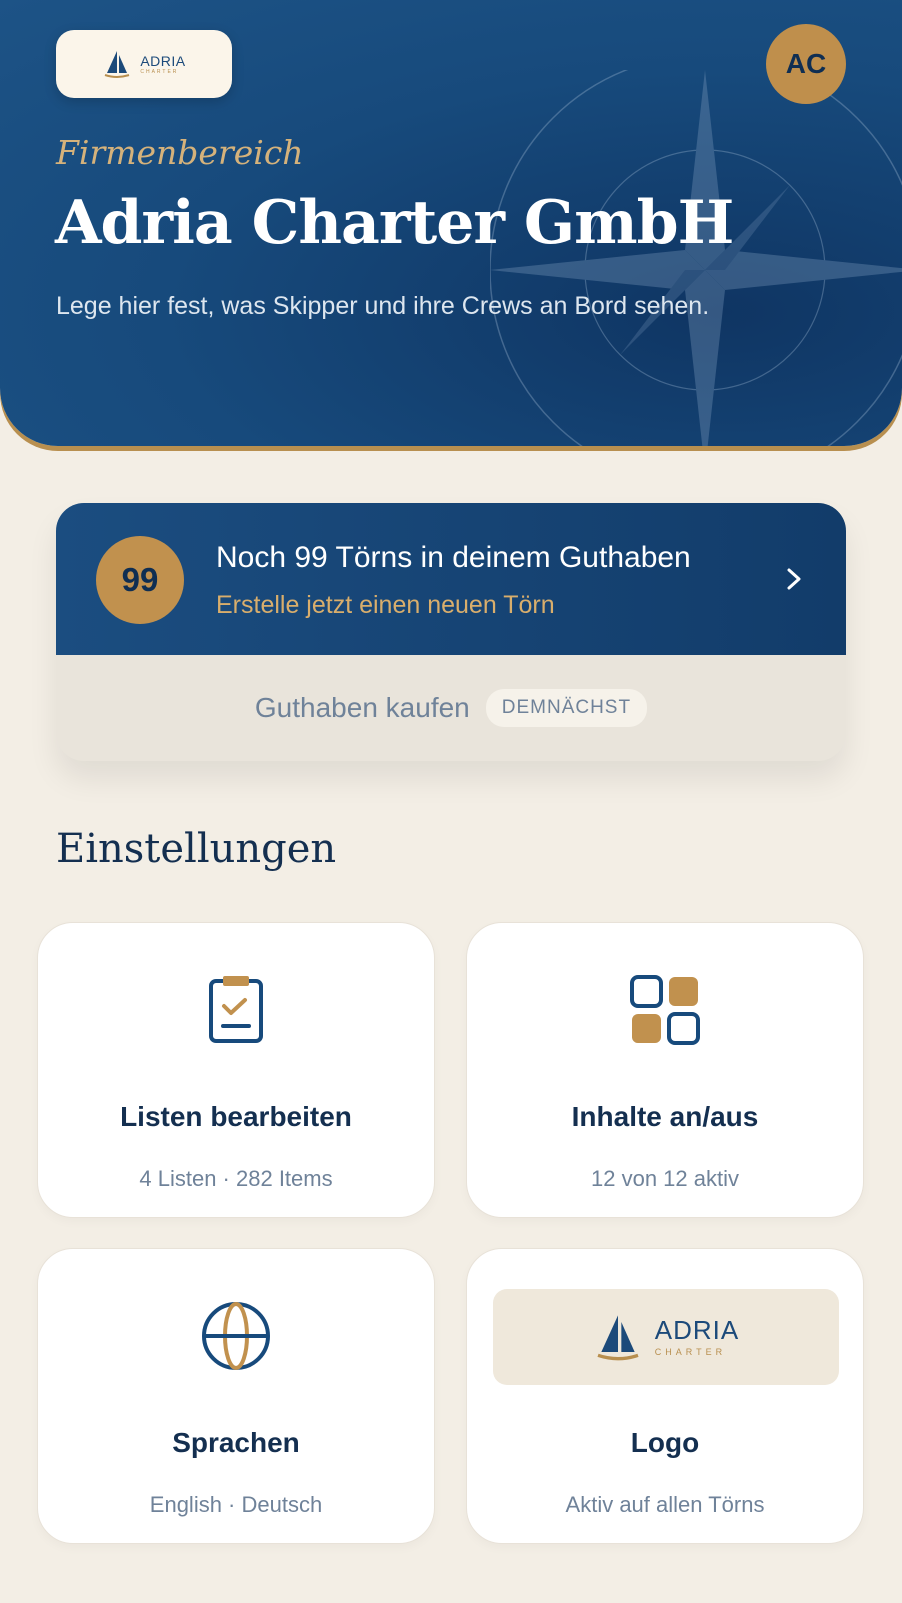  I want to click on tile-title: Inhalte an/aus, so click(665, 1116).